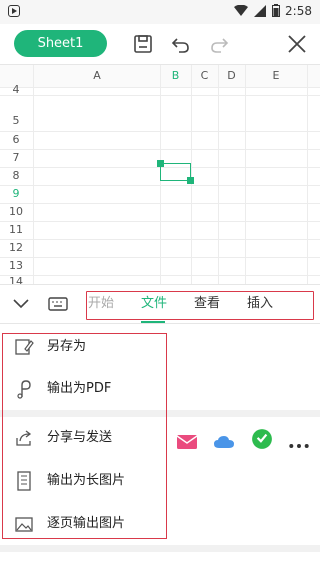 This screenshot has height=569, width=320. I want to click on save-icon, so click(143, 44).